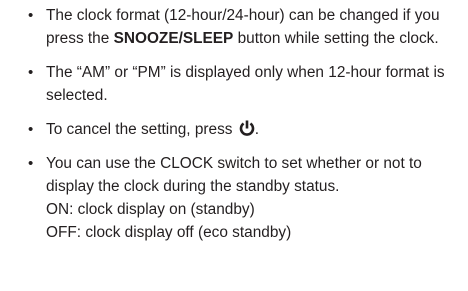 This screenshot has width=468, height=291. Describe the element at coordinates (141, 129) in the screenshot. I see `note-text: To cancel the setting, press` at that location.